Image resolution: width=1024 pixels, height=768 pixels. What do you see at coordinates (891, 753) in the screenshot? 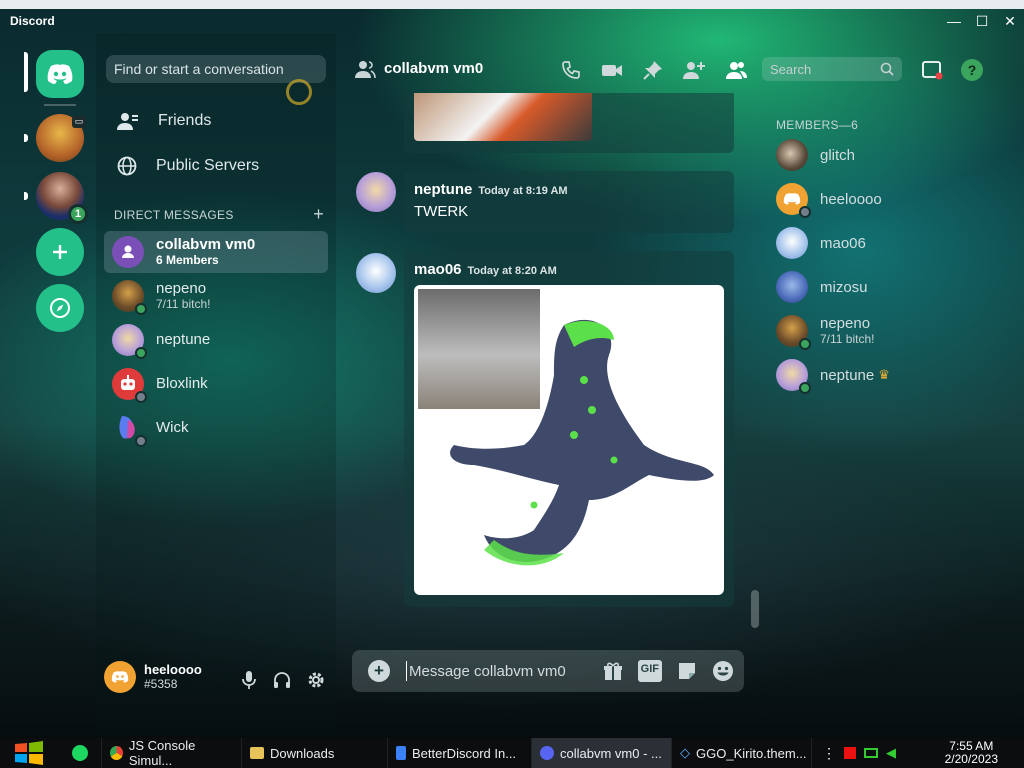
I see `volume-icon: ◀` at bounding box center [891, 753].